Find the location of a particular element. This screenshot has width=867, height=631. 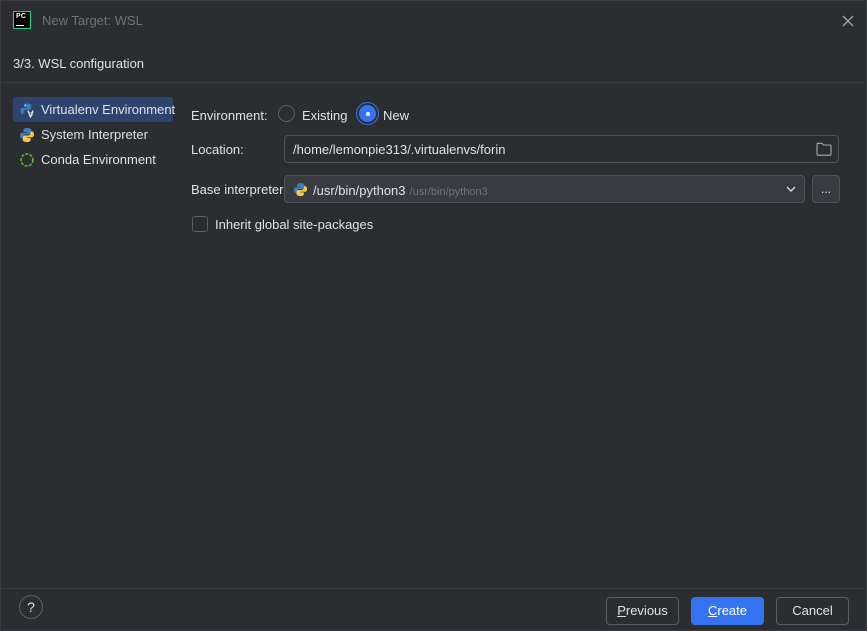

previous-label: revious is located at coordinates (646, 610).